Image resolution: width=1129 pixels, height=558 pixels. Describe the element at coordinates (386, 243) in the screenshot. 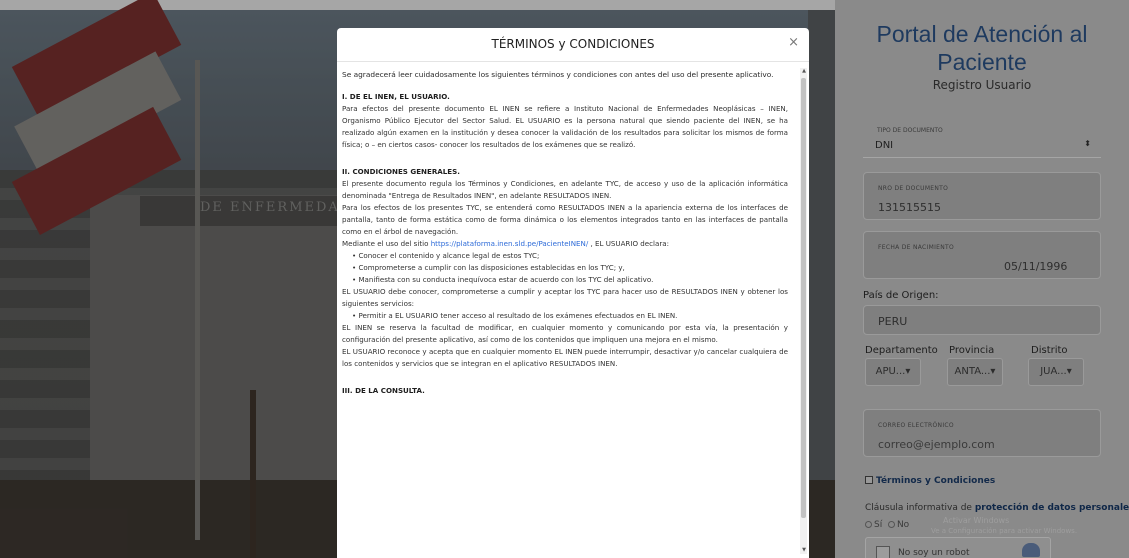

I see `usage-prefix: Mediante el uso del sitio` at that location.